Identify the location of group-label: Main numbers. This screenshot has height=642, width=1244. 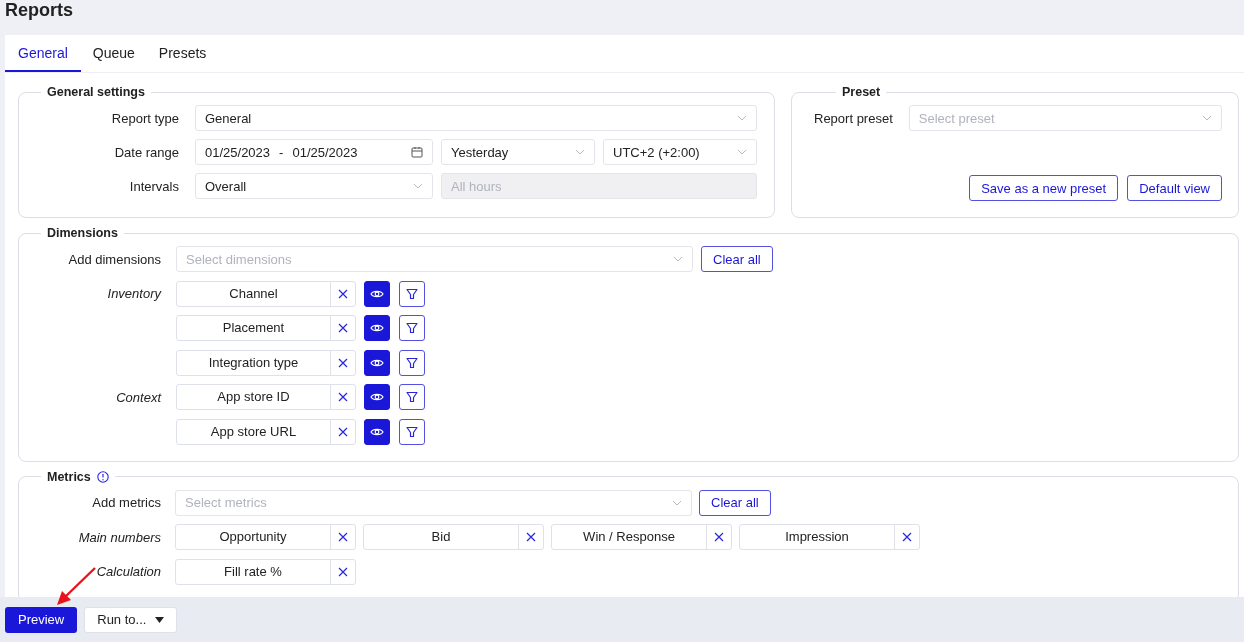
(119, 537).